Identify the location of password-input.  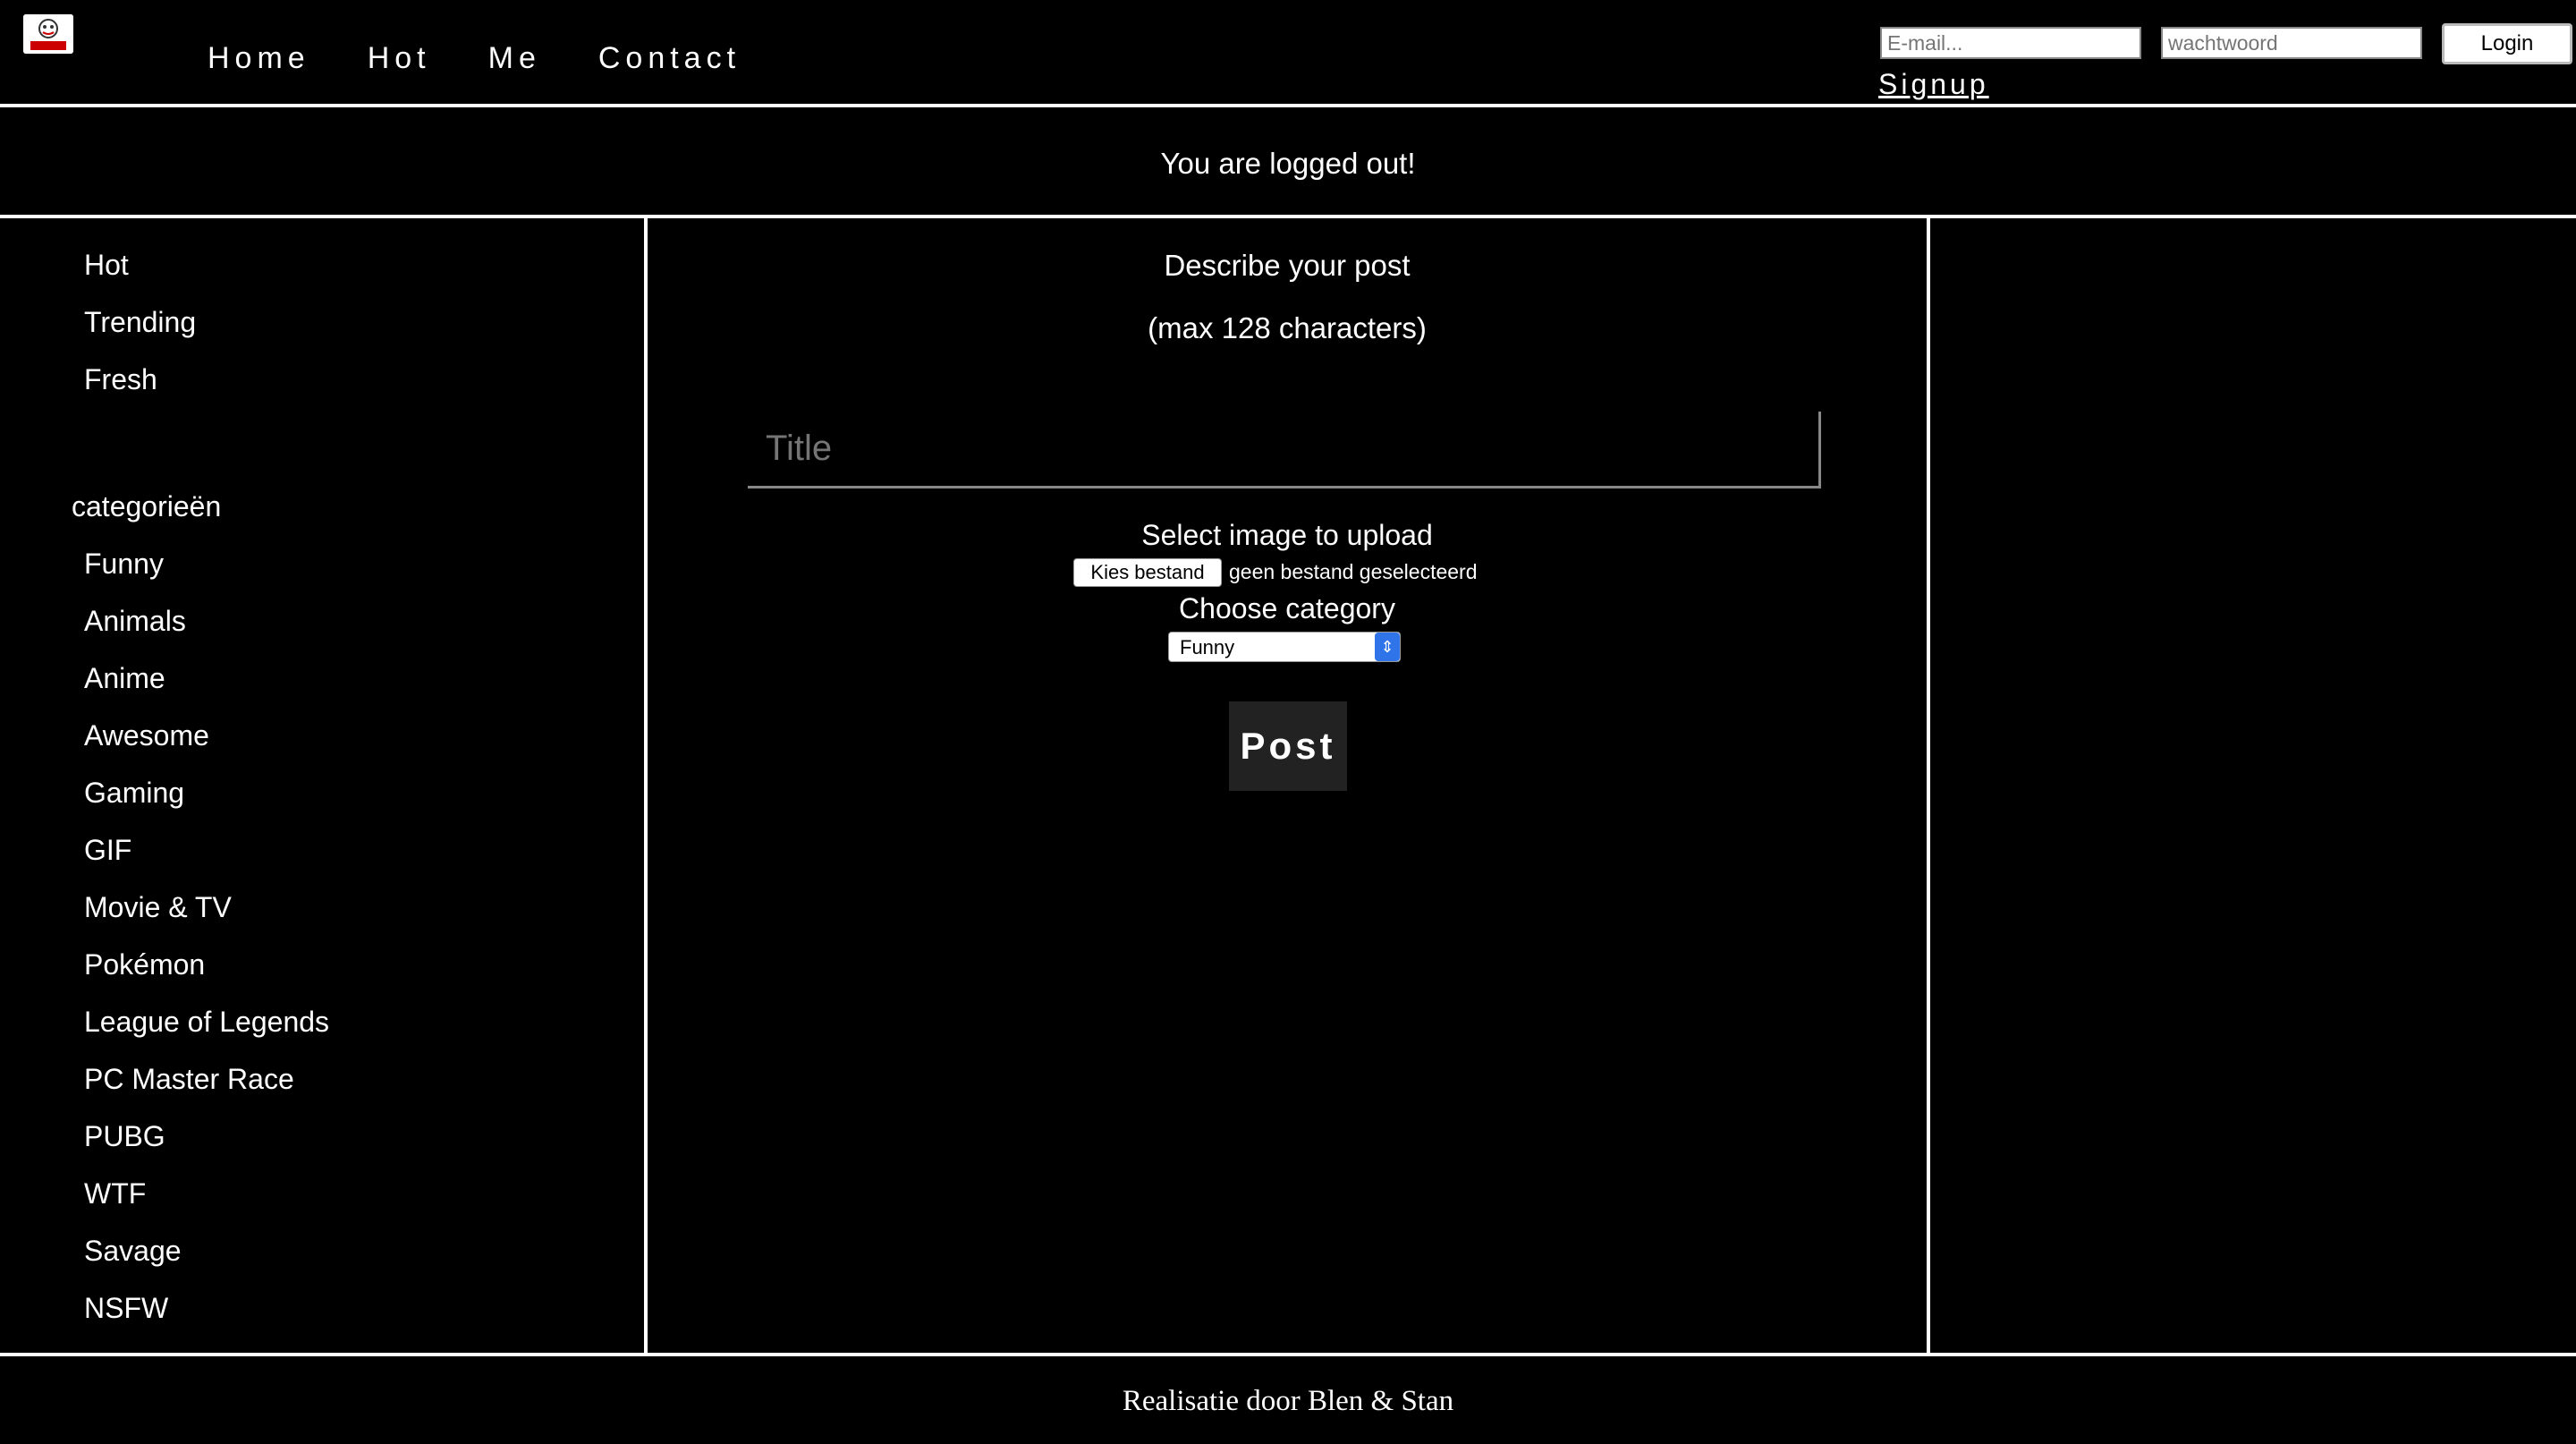
(2291, 43).